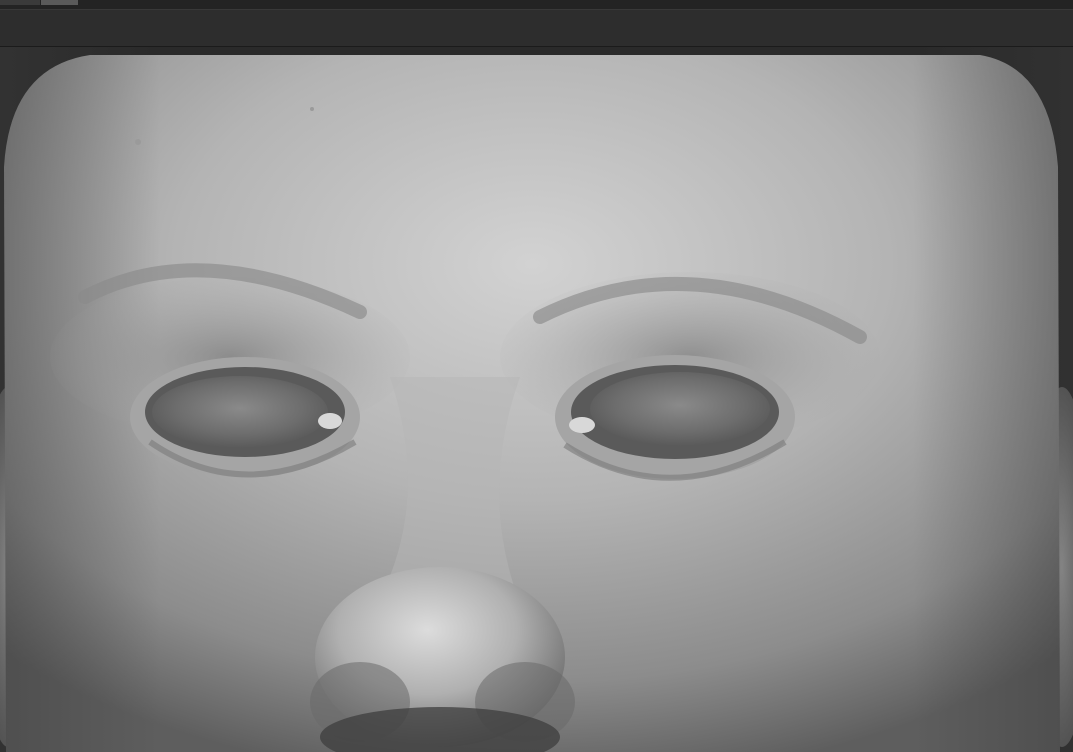 Image resolution: width=1073 pixels, height=752 pixels. I want to click on top-menu-strip, so click(536, 5).